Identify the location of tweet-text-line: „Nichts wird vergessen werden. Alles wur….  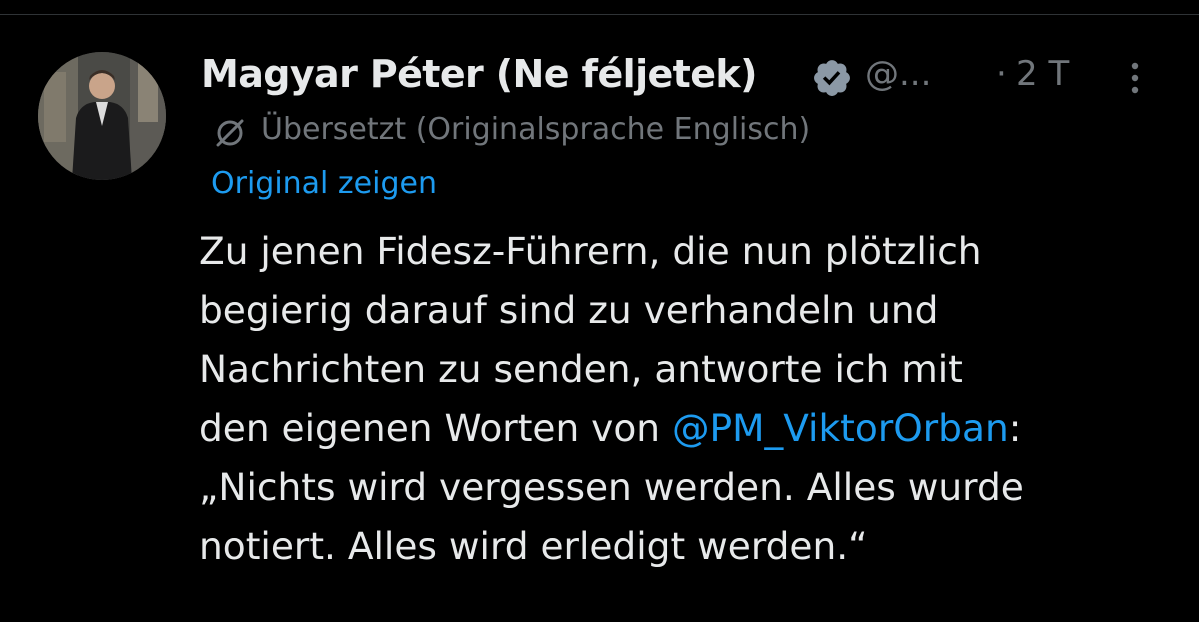
(611, 487).